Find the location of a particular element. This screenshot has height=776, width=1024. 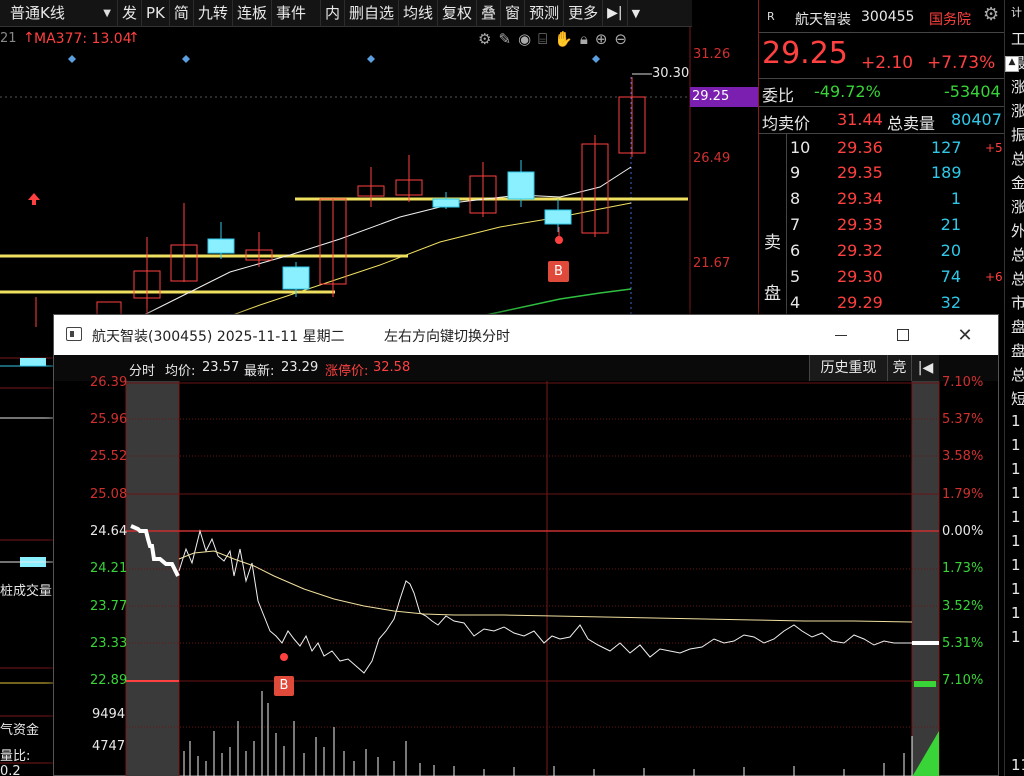

pct-axis-label: 3.58% is located at coordinates (963, 456).